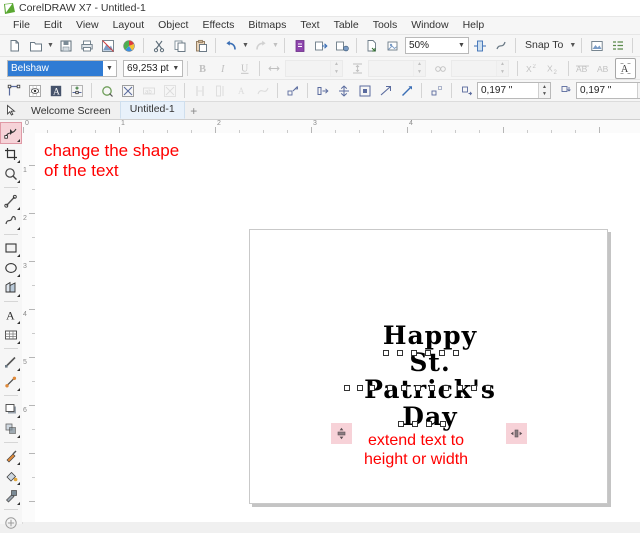  I want to click on superscript-button: X 2, so click(532, 68).